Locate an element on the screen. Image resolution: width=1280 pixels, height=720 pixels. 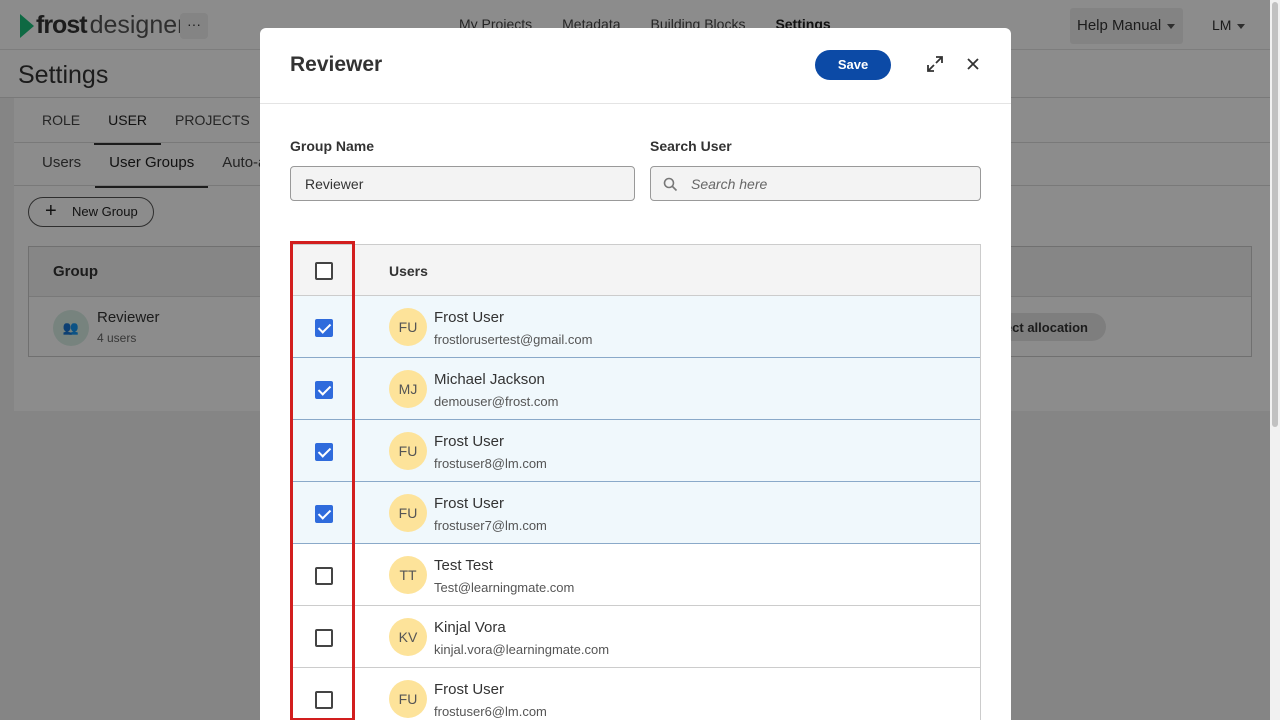
modal-divider is located at coordinates (635, 103).